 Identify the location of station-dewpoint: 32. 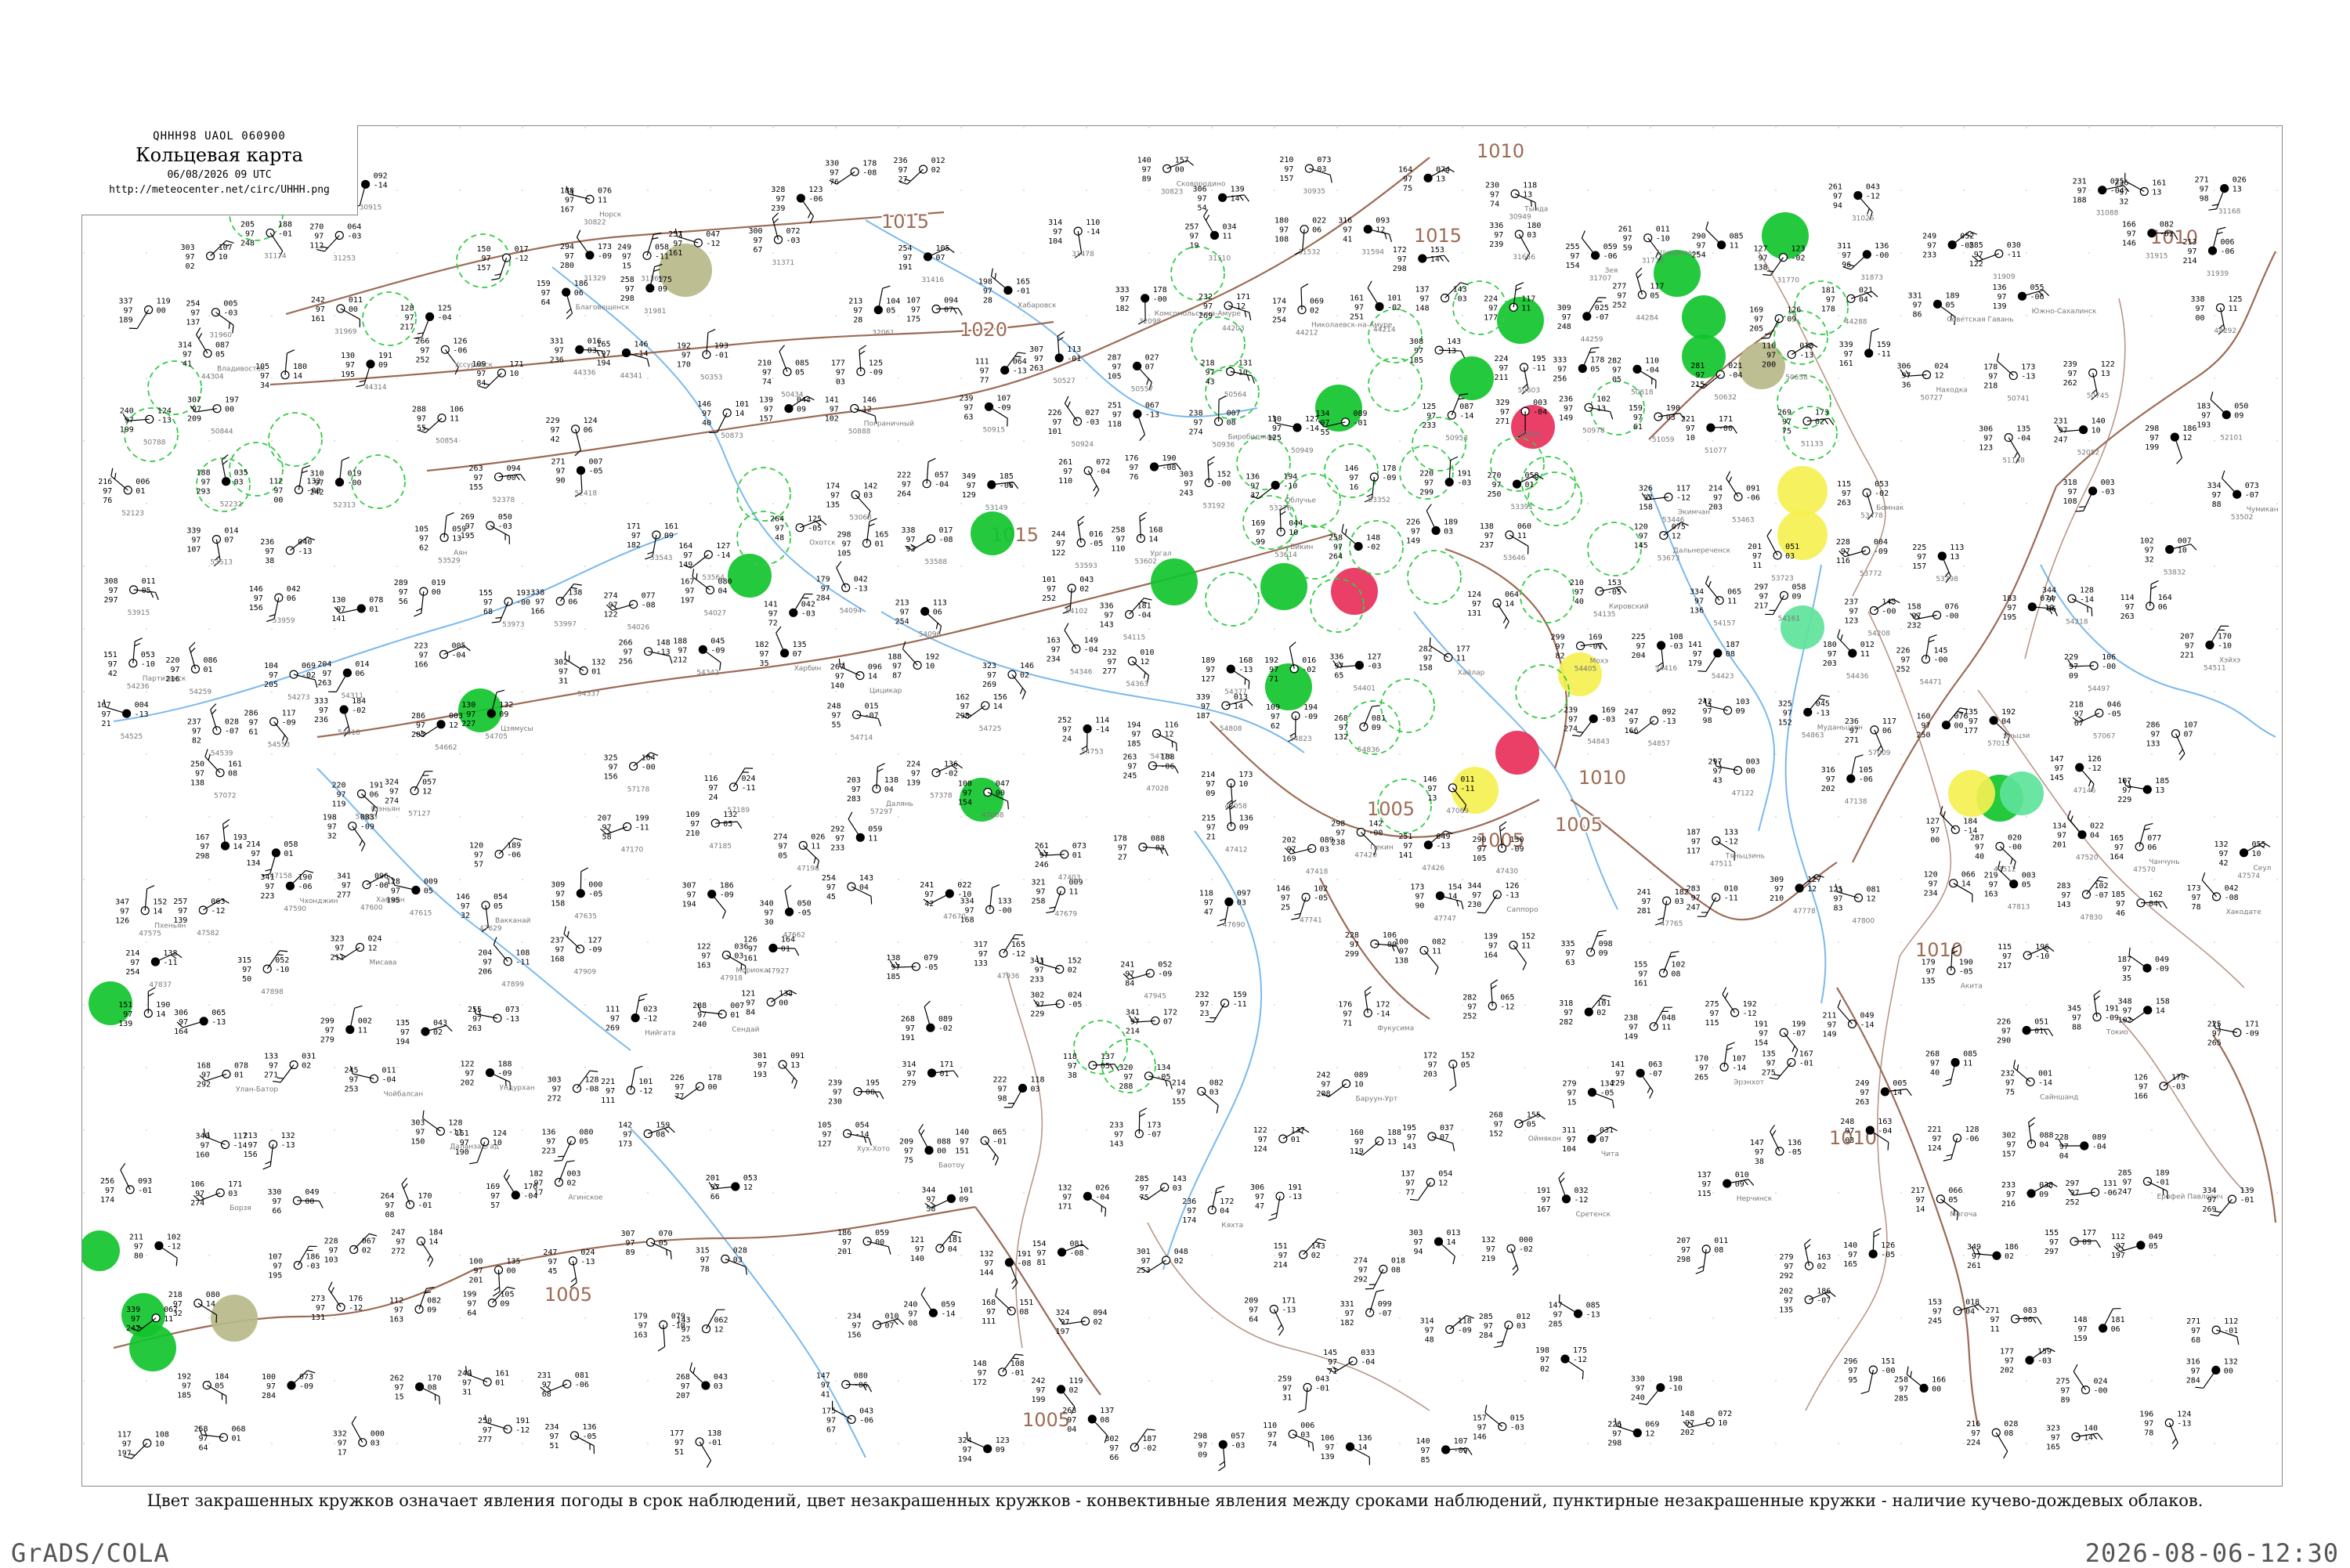
(2149, 560).